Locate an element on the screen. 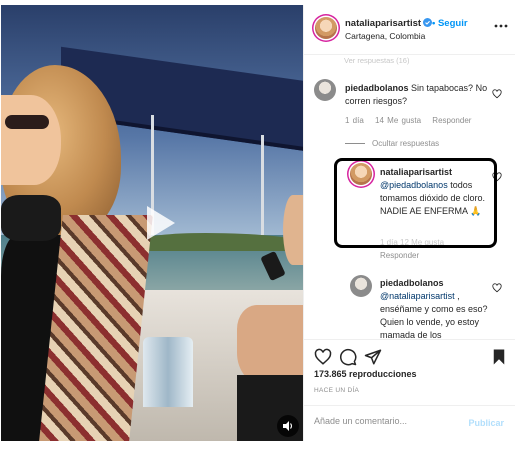  paper-plane-icon is located at coordinates (373, 357).